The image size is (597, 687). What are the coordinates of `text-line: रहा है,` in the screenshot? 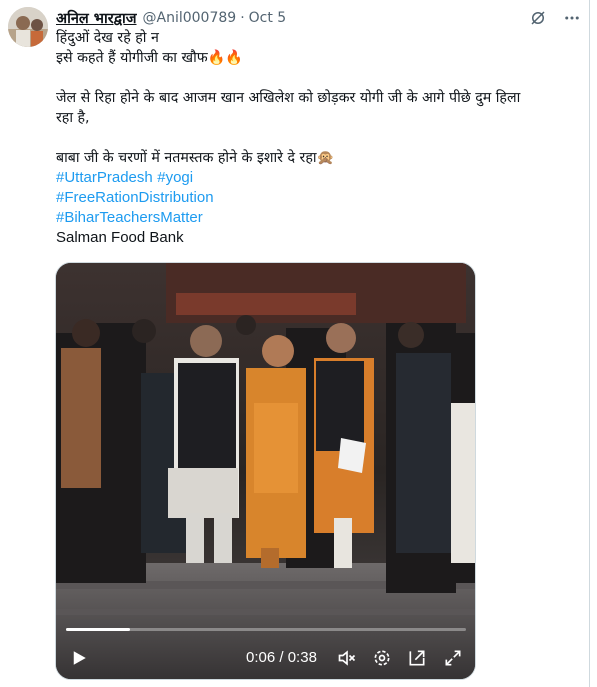 It's located at (73, 118).